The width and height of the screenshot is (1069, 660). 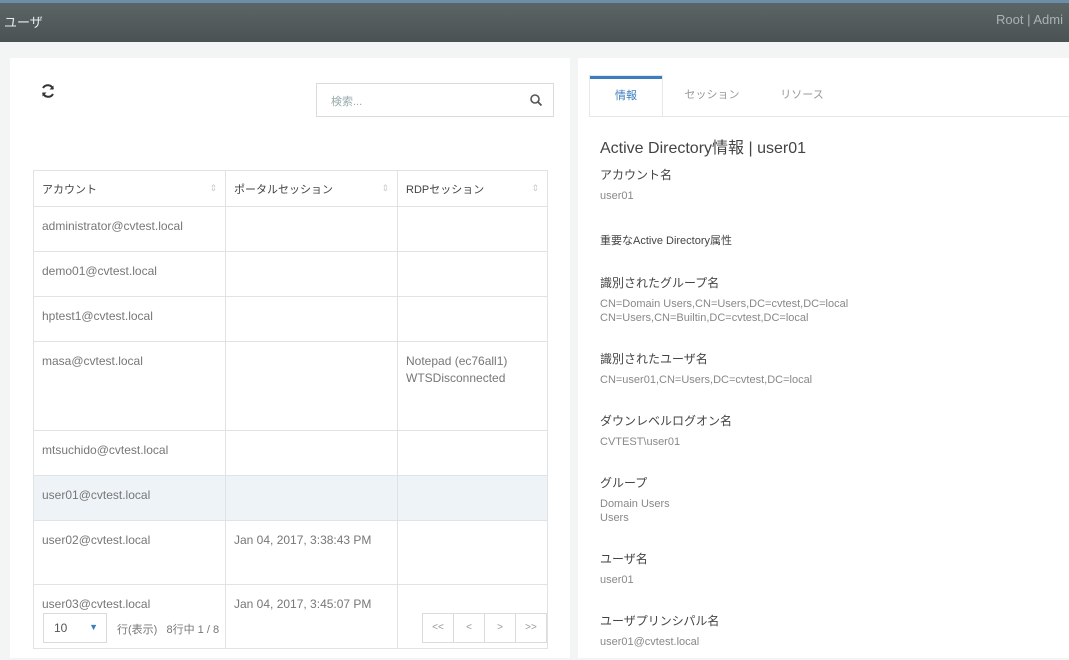 I want to click on chevron-down-icon: ▼, so click(x=93, y=627).